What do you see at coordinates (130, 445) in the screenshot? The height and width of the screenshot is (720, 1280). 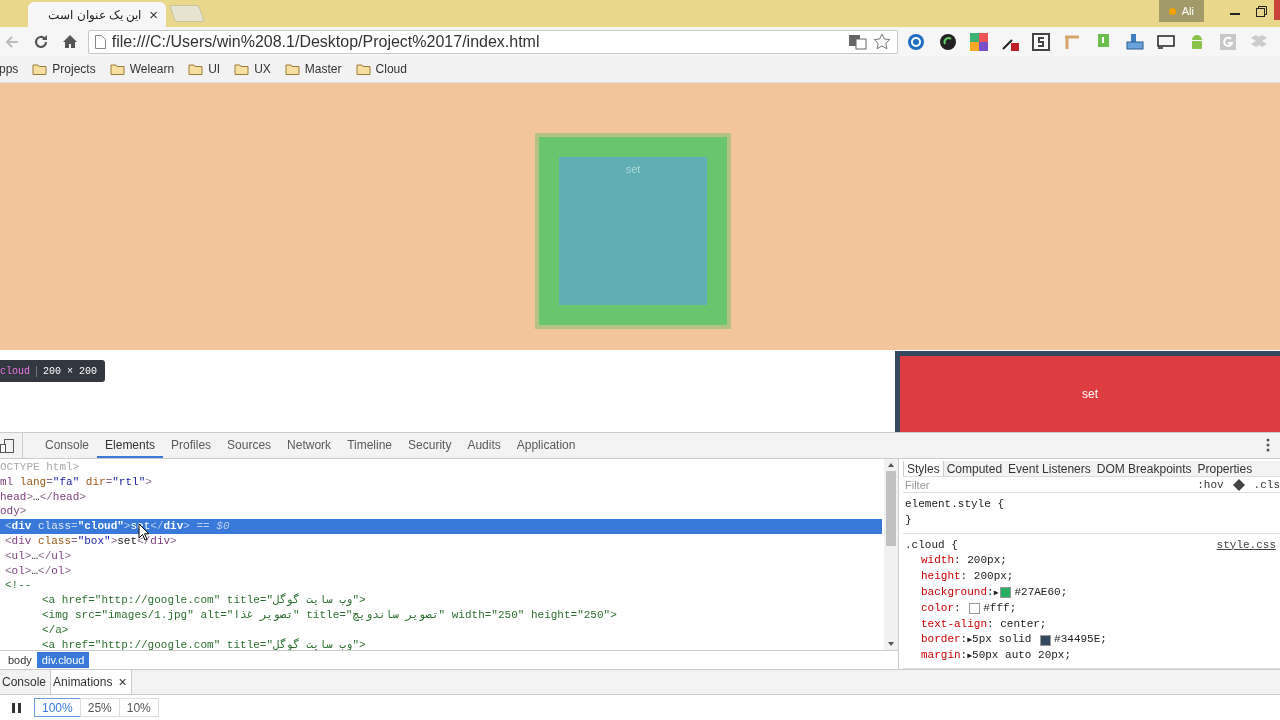 I see `devtools-tab: Elements` at bounding box center [130, 445].